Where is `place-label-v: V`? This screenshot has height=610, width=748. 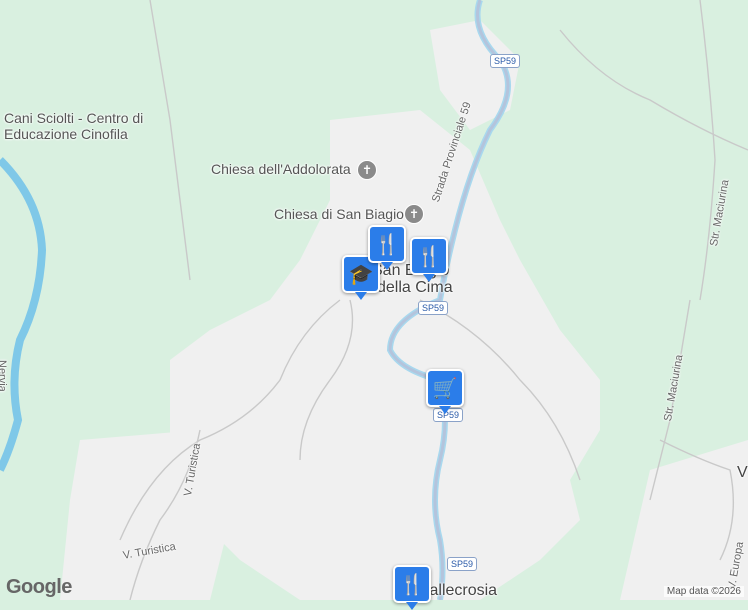 place-label-v: V is located at coordinates (742, 472).